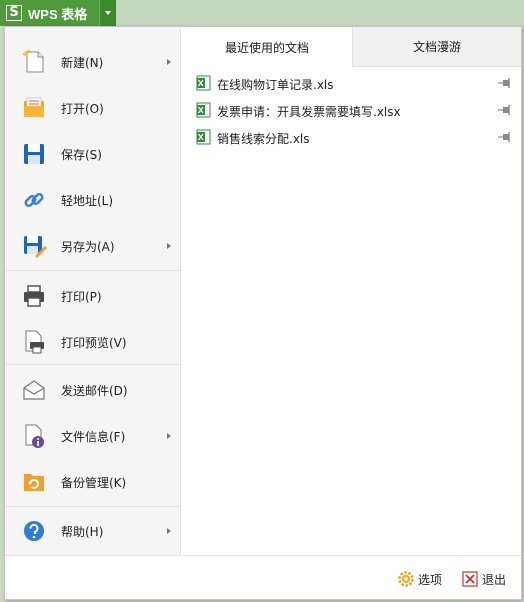 This screenshot has width=524, height=602. What do you see at coordinates (430, 579) in the screenshot?
I see `options-label: 选项` at bounding box center [430, 579].